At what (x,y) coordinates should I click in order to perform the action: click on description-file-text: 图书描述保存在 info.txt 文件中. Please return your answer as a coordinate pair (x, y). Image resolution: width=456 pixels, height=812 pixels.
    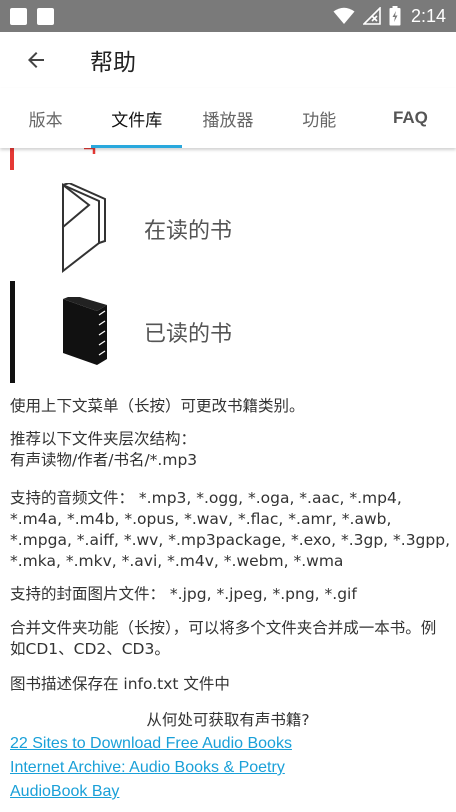
    Looking at the image, I should click on (120, 684).